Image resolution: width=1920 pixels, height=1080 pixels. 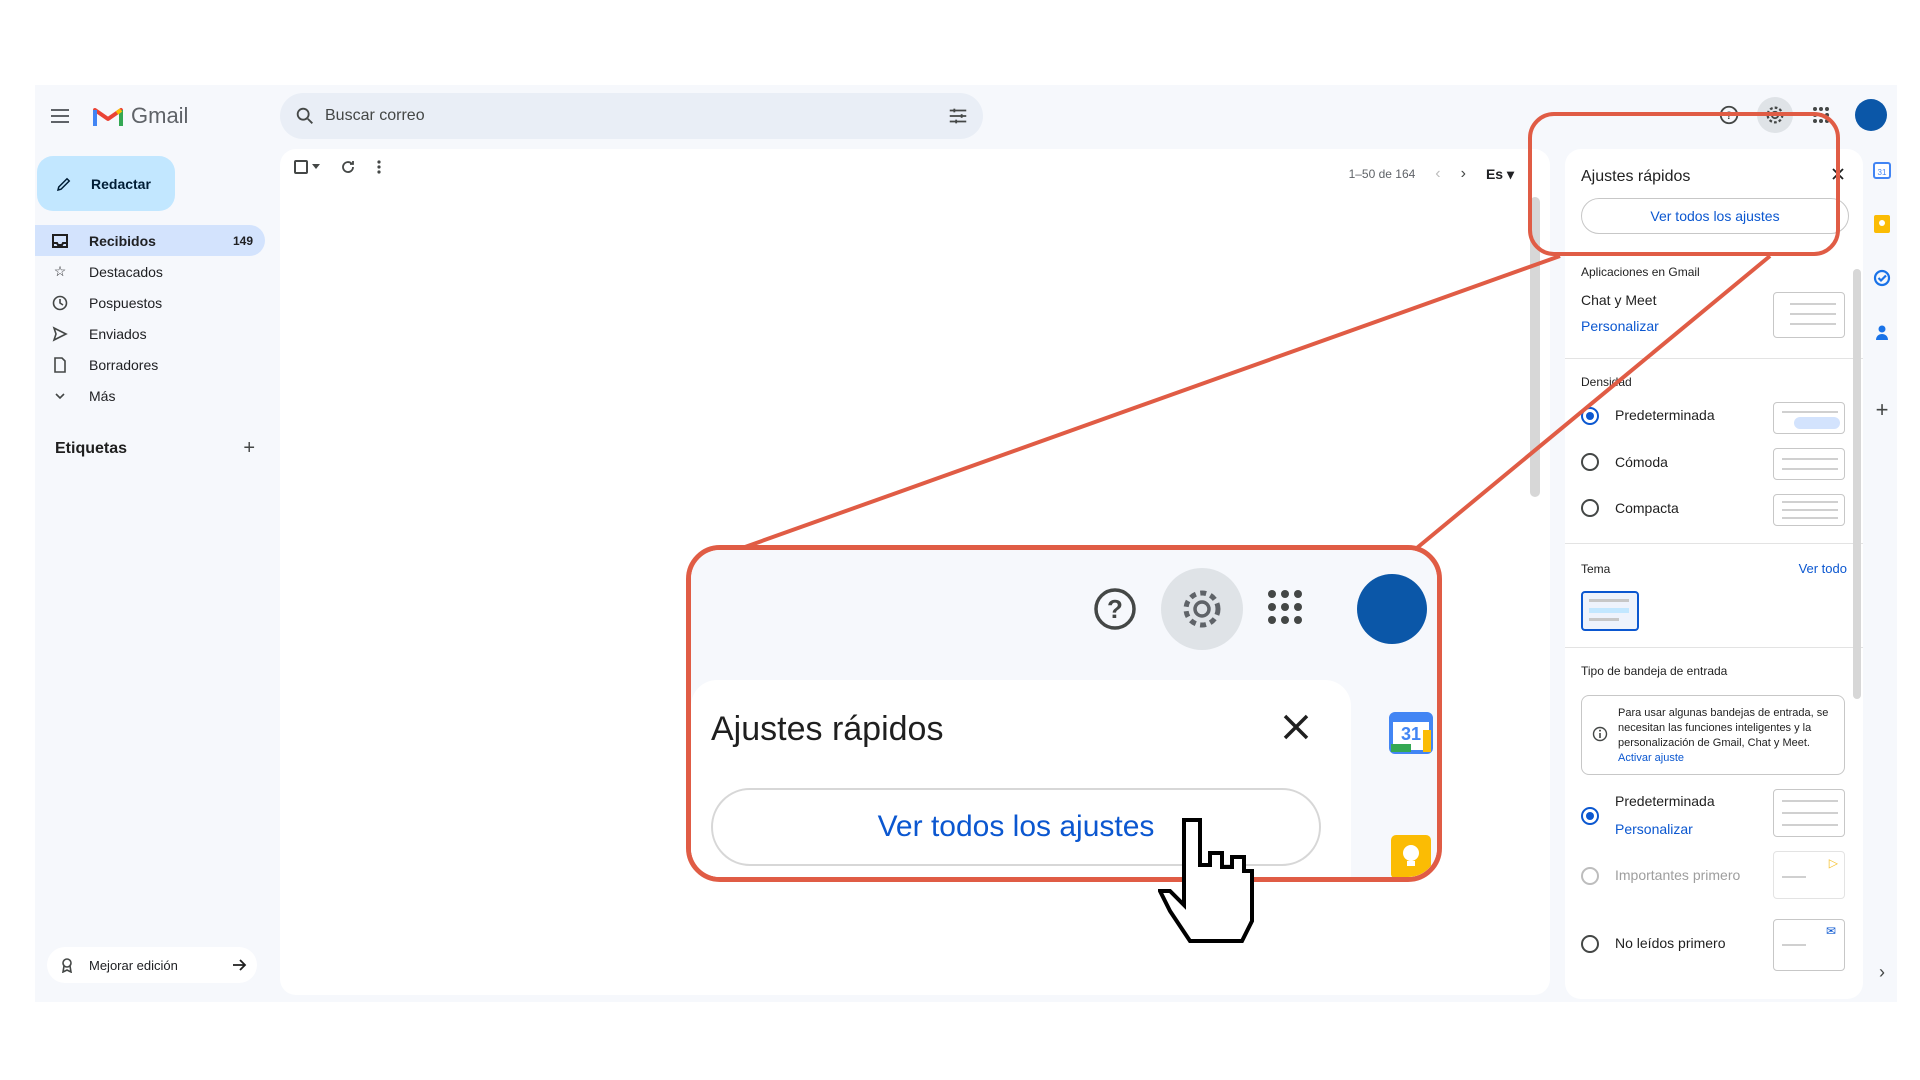 I want to click on inbox-type-section-title: Tipo de bandeja de entrada, so click(x=1654, y=671).